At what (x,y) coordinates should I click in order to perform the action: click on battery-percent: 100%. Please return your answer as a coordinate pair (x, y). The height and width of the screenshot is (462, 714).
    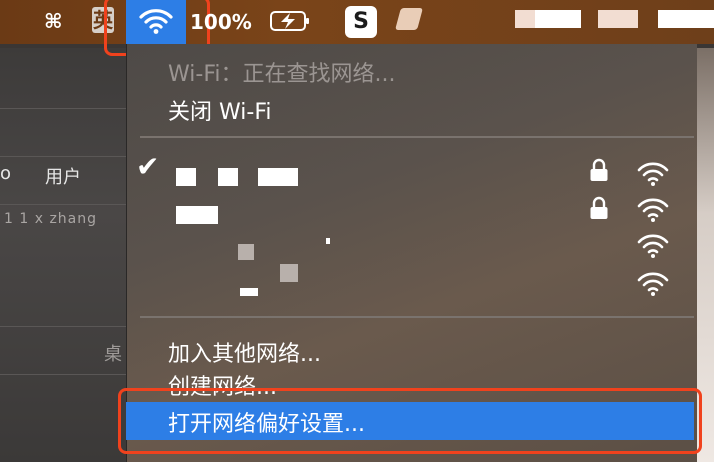
    Looking at the image, I should click on (221, 22).